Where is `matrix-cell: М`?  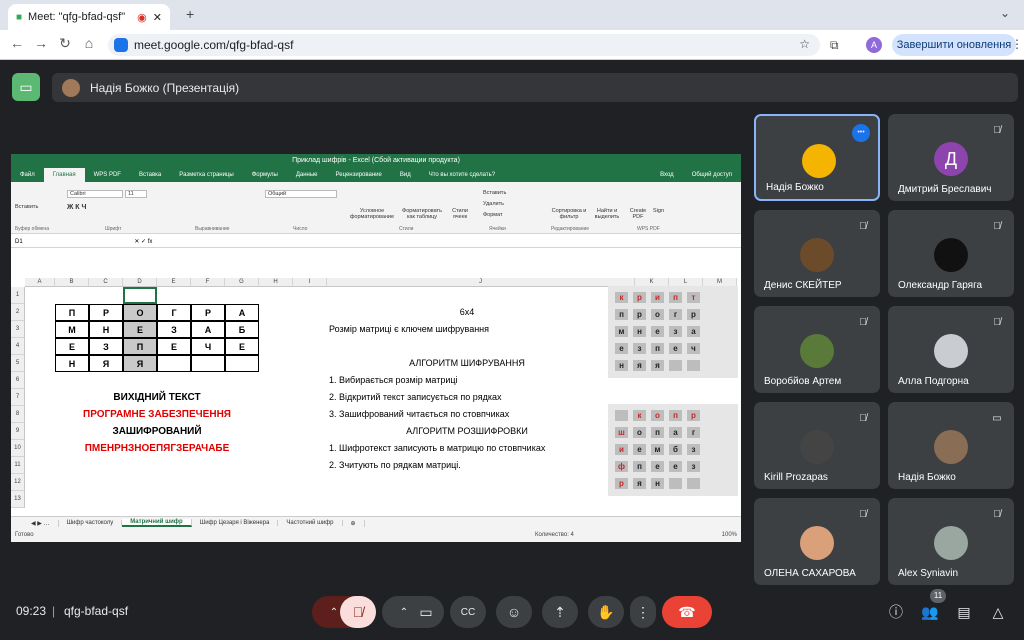
matrix-cell: М is located at coordinates (72, 329).